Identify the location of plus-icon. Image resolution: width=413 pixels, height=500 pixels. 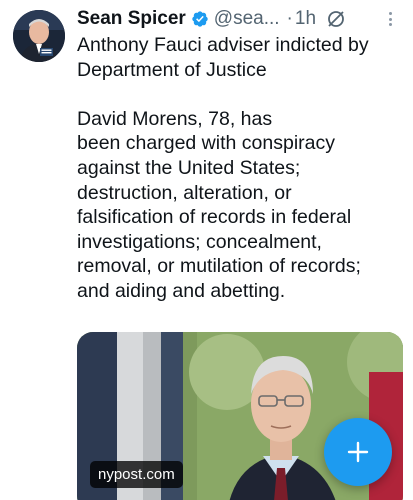
(358, 452).